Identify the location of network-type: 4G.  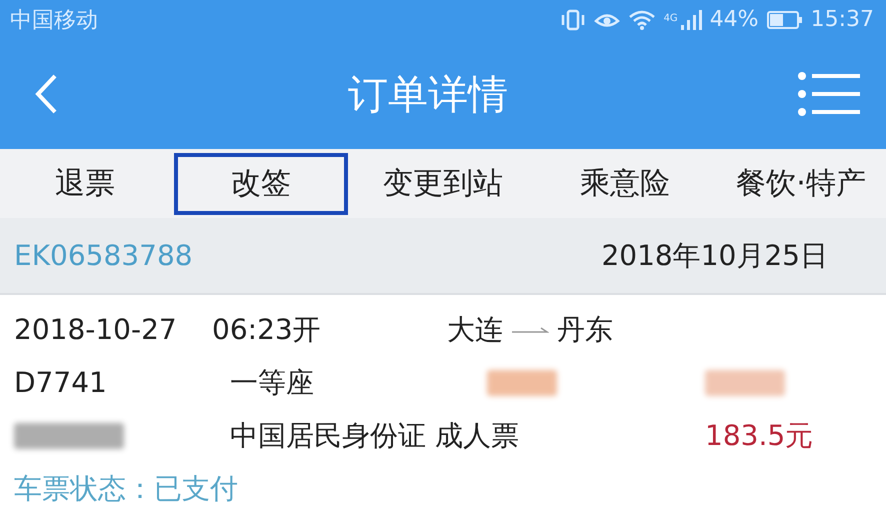
(671, 18).